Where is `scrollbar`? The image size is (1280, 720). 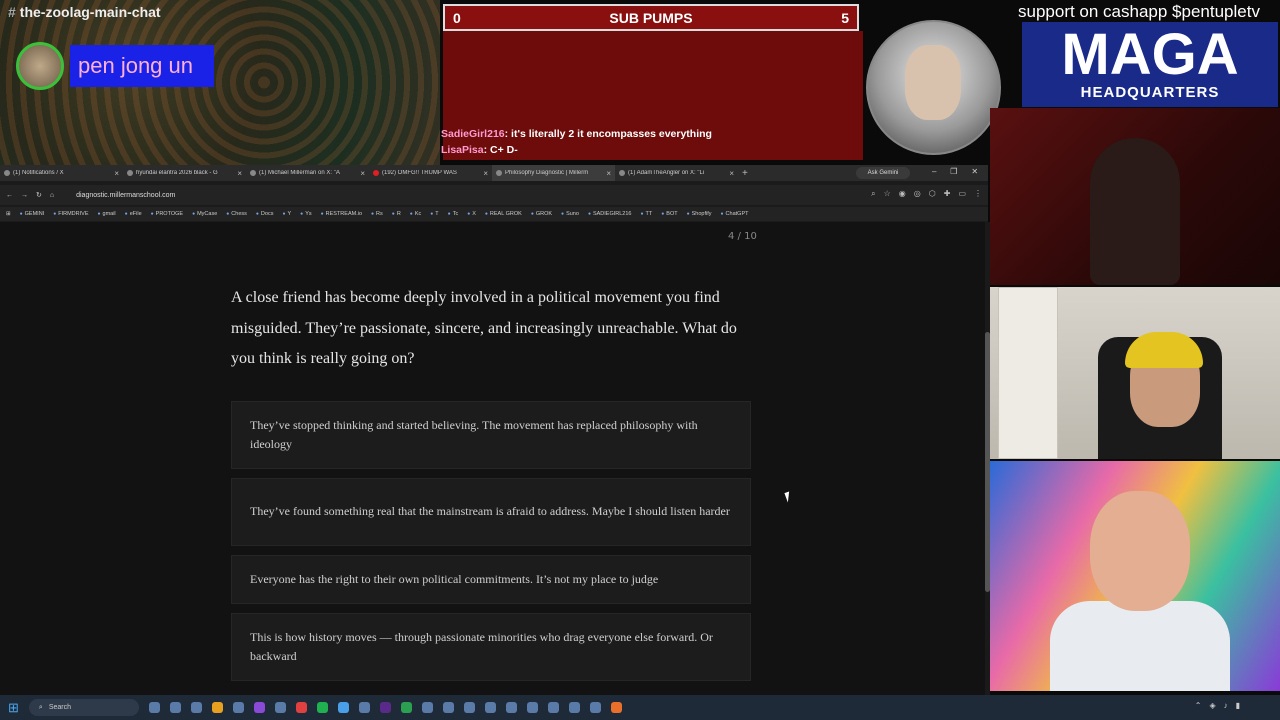 scrollbar is located at coordinates (987, 458).